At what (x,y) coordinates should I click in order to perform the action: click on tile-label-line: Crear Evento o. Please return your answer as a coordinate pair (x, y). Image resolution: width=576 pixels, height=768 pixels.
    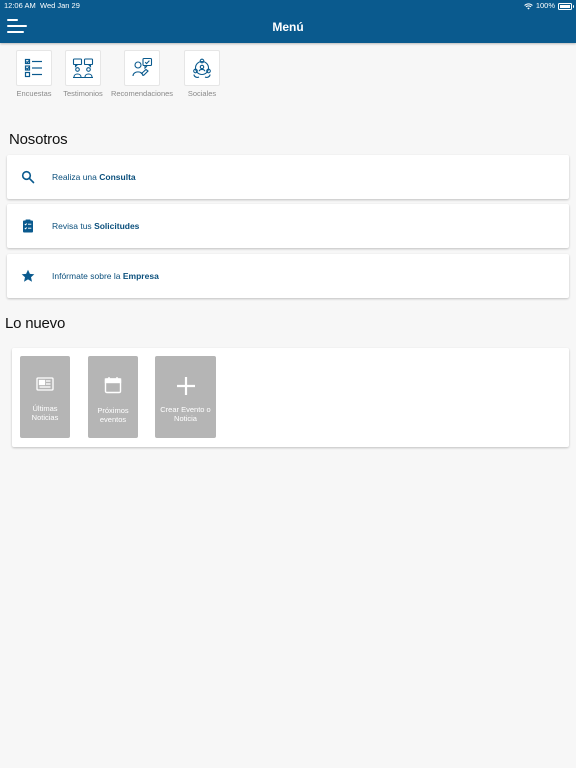
    Looking at the image, I should click on (185, 409).